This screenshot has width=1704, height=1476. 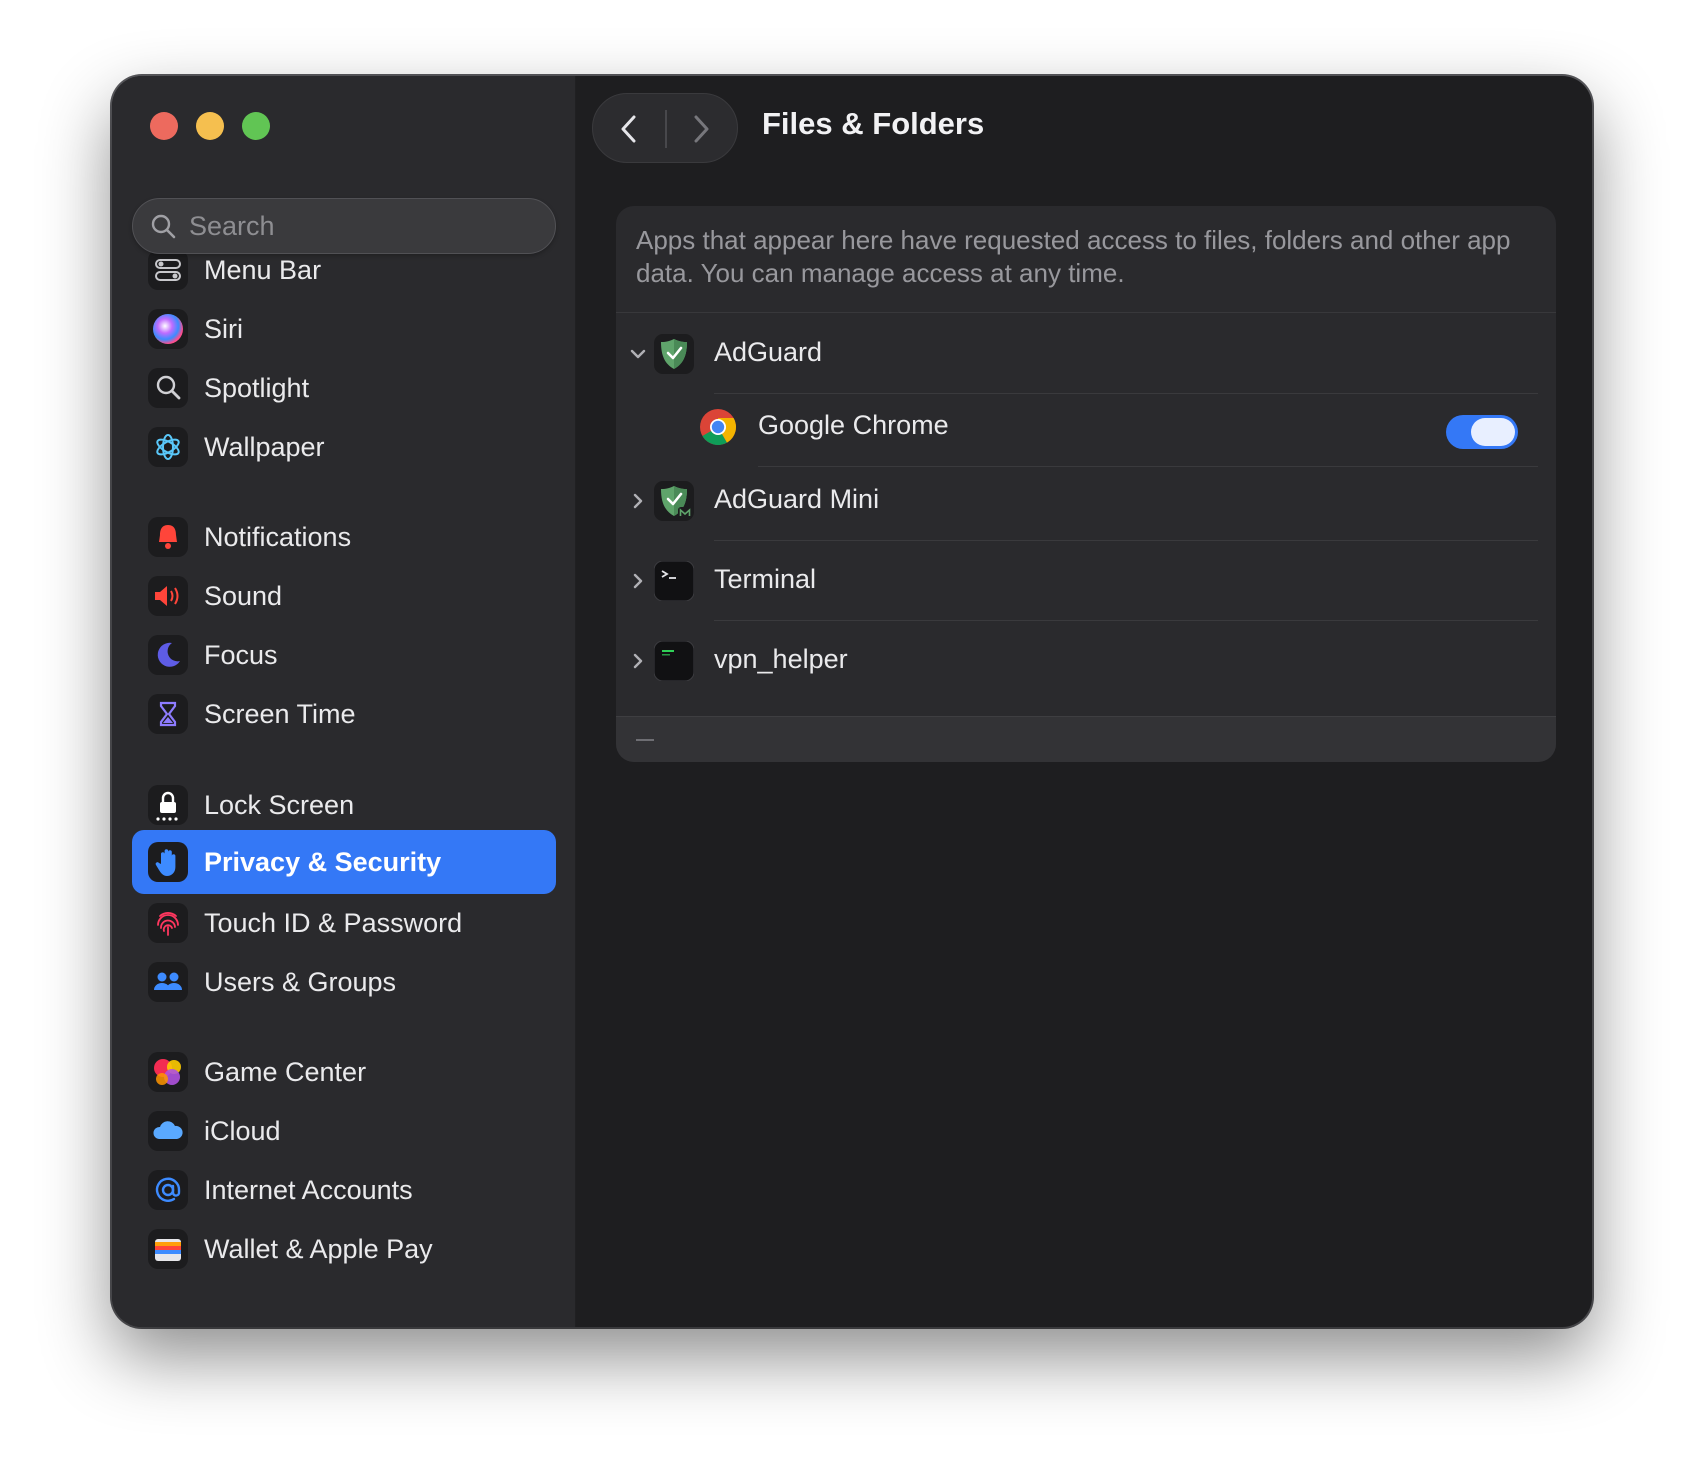 I want to click on search-field: Search, so click(x=344, y=226).